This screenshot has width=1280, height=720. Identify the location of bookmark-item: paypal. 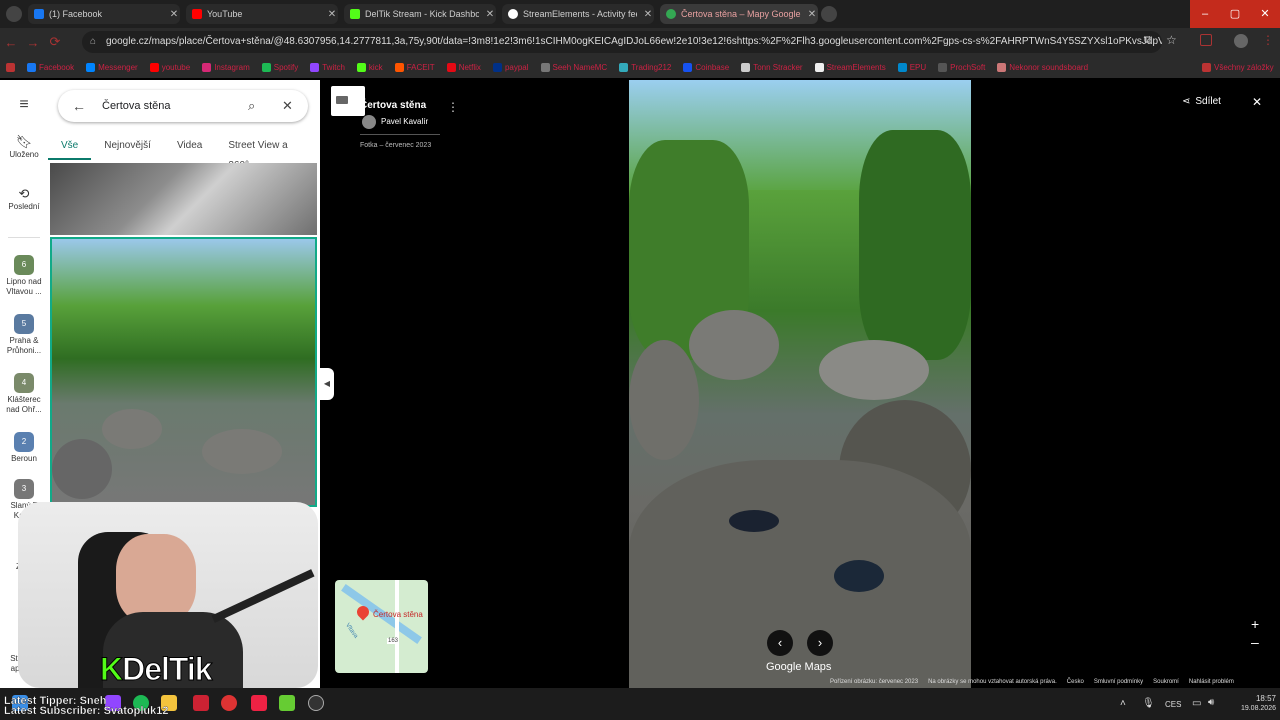
(511, 67).